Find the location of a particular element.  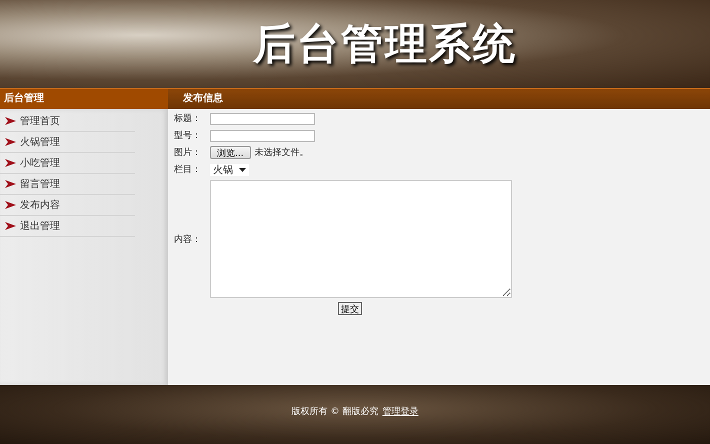

nav-item: 发布内容 is located at coordinates (67, 205).